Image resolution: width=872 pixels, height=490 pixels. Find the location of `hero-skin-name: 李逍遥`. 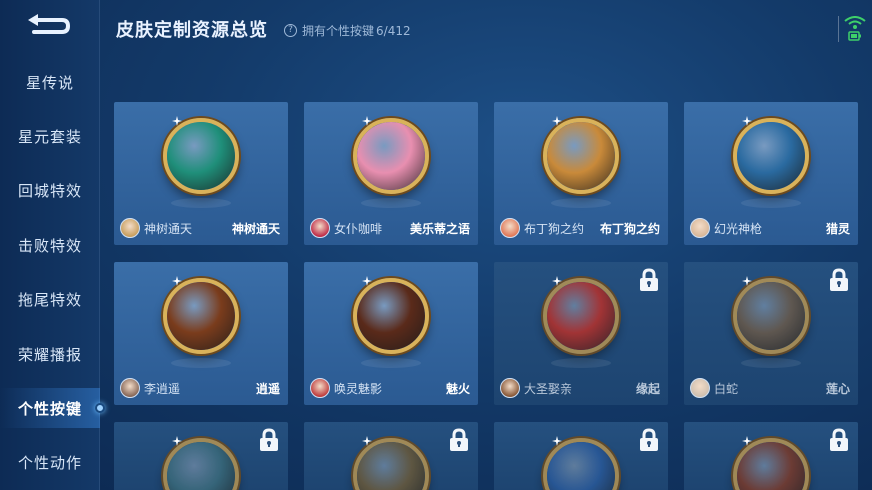

hero-skin-name: 李逍遥 is located at coordinates (162, 388).